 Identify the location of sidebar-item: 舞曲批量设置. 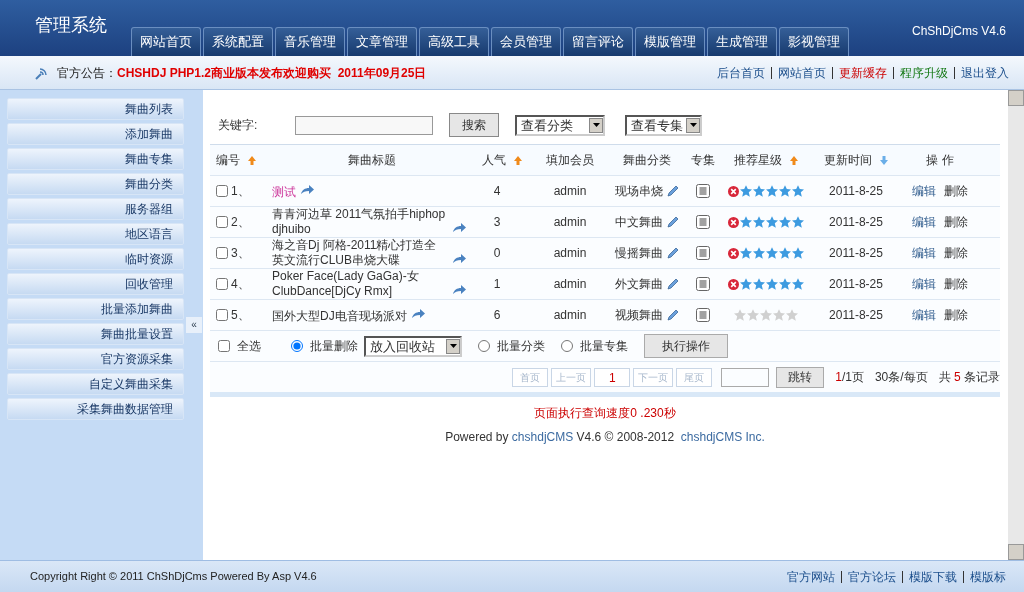
(95, 334).